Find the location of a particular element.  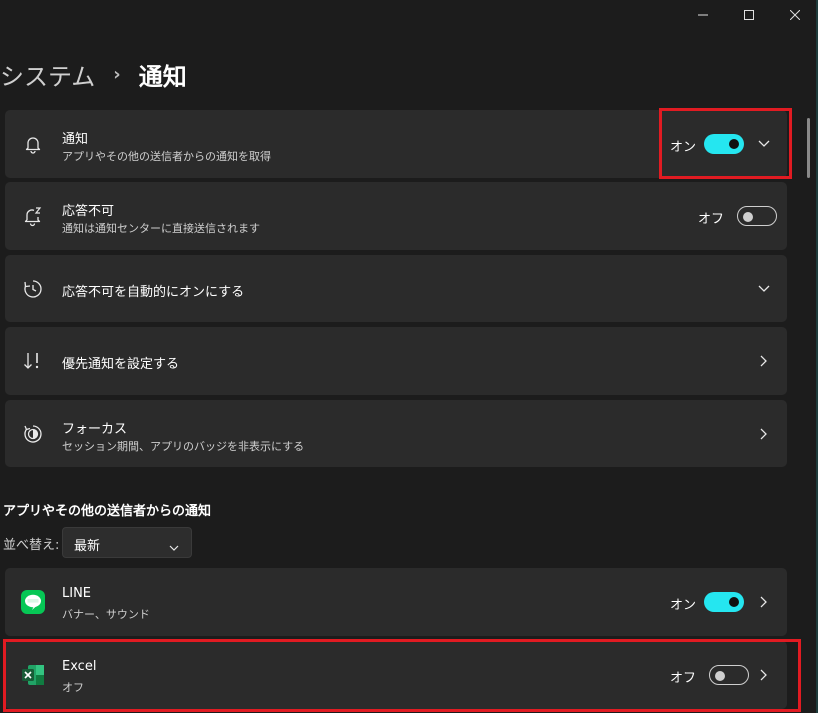

line-toggle is located at coordinates (724, 602).